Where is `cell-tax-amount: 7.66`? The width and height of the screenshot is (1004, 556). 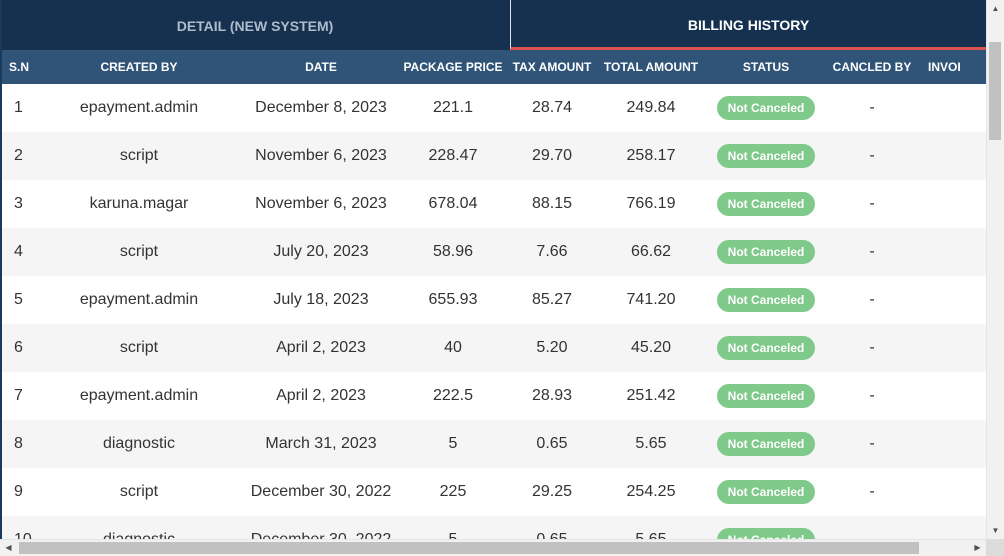 cell-tax-amount: 7.66 is located at coordinates (552, 252).